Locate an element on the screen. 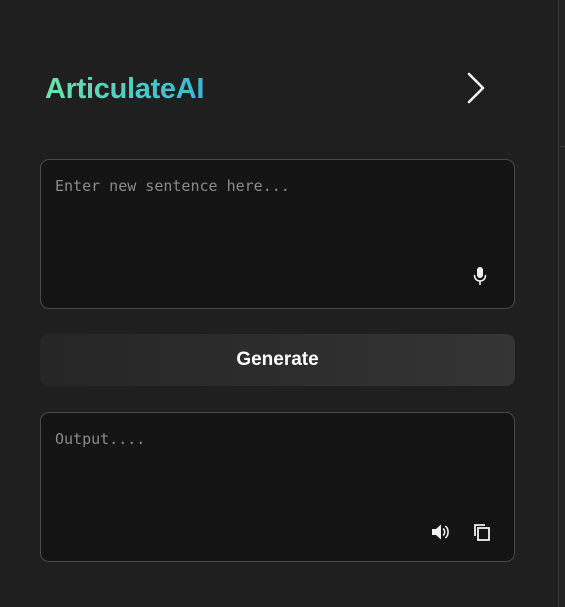 This screenshot has height=607, width=565. copy-output-button is located at coordinates (482, 532).